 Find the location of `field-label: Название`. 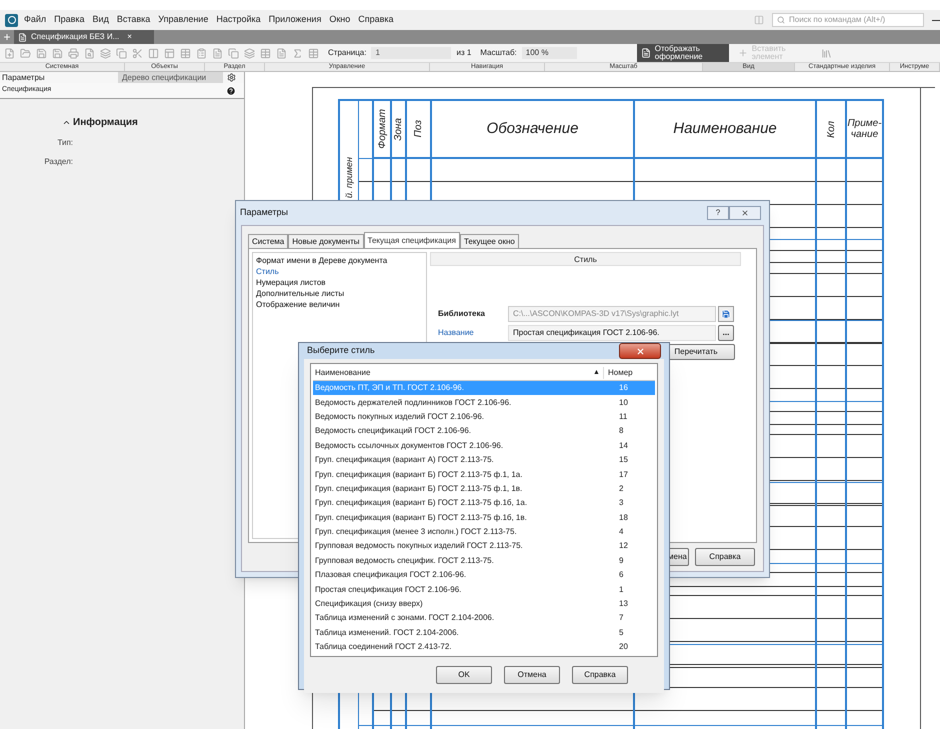

field-label: Название is located at coordinates (456, 333).